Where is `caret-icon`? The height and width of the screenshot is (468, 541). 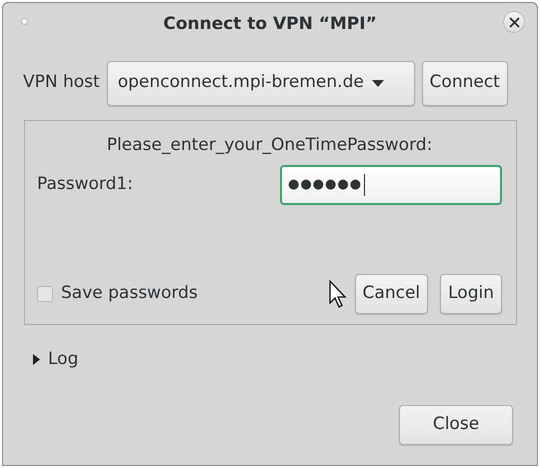
caret-icon is located at coordinates (378, 83).